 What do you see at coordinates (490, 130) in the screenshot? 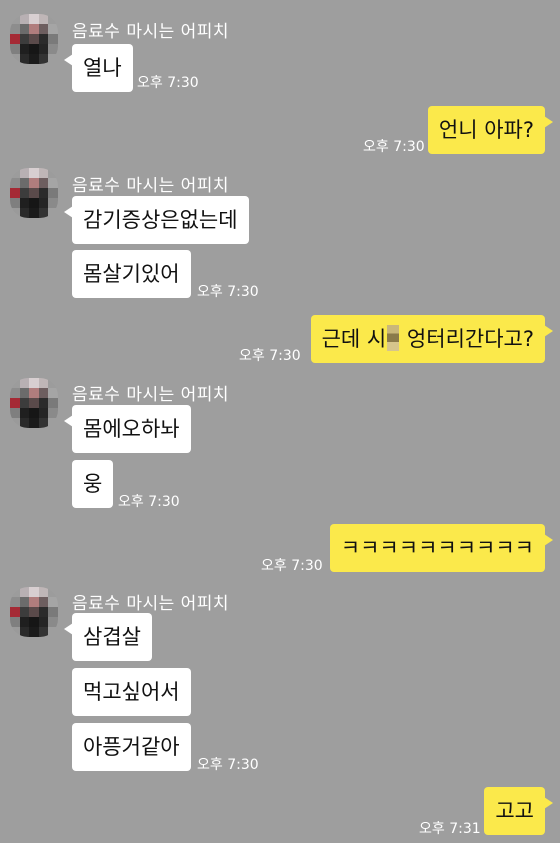
I see `message-bubble-outgoing: 언니 아파?` at bounding box center [490, 130].